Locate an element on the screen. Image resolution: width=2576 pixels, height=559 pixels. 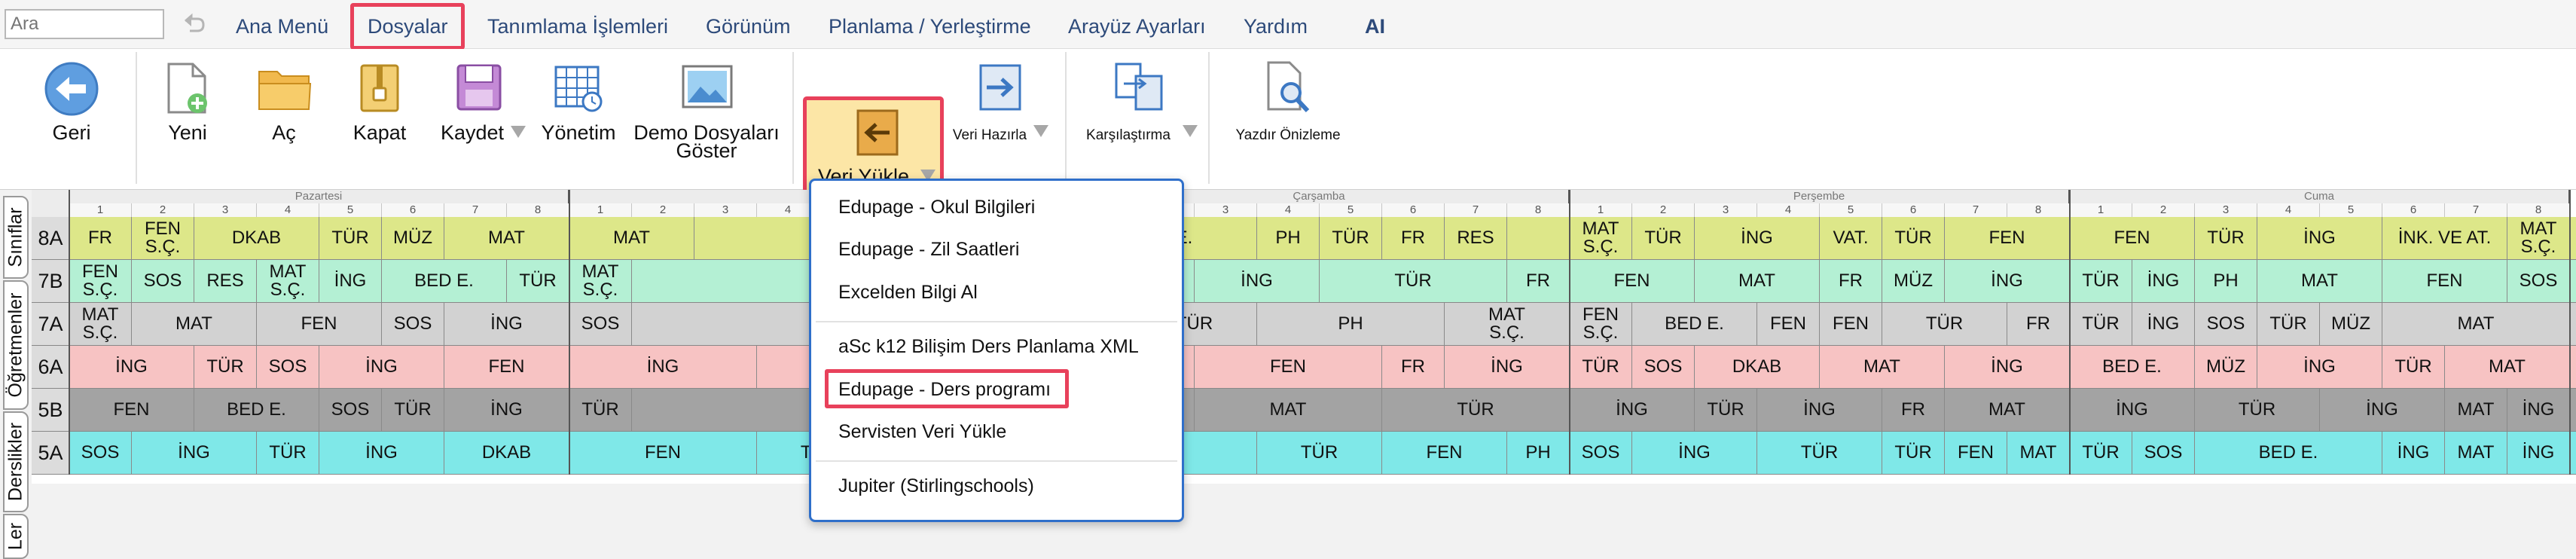
menu-tanimlama-islemleri: Tanımlama İşlemleri is located at coordinates (578, 24).